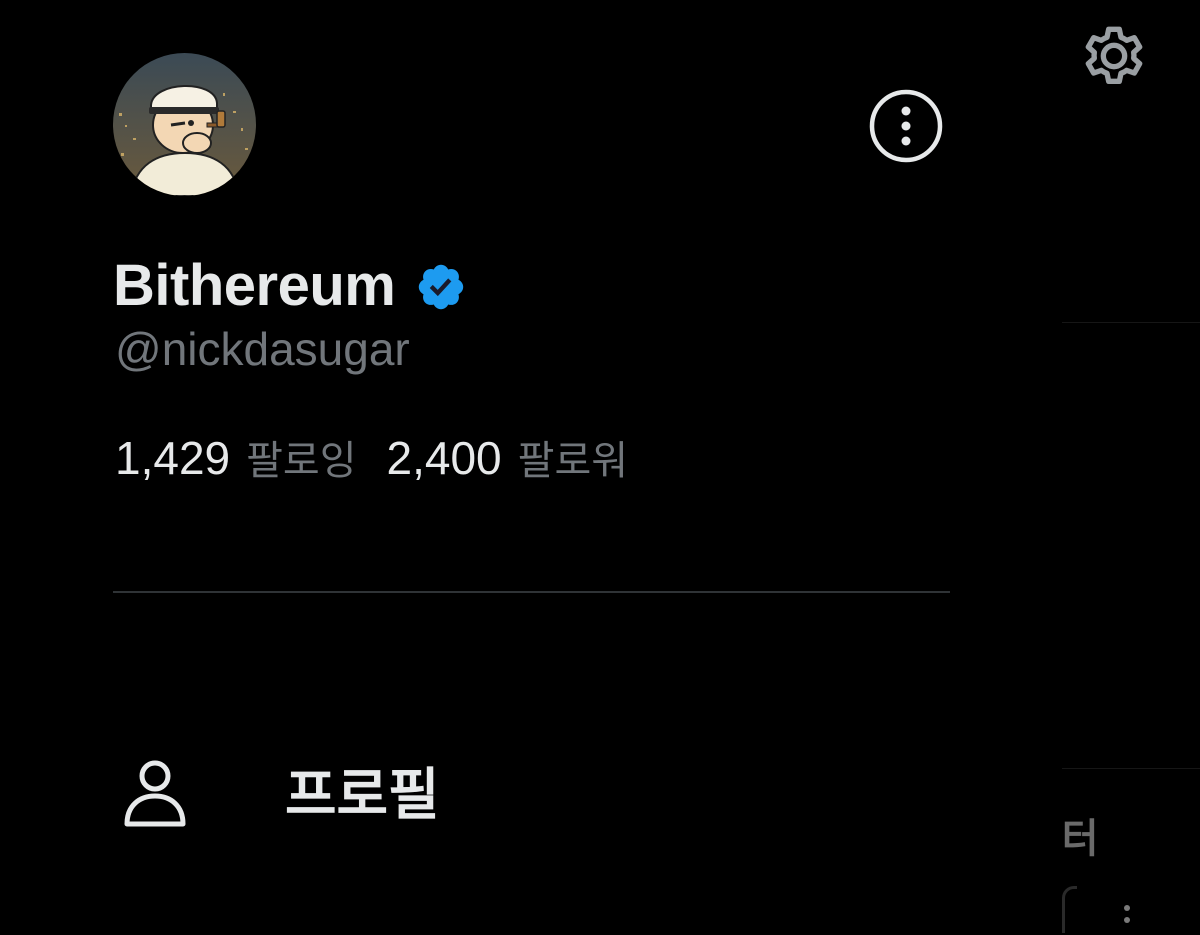 The height and width of the screenshot is (935, 1200). Describe the element at coordinates (508, 457) in the screenshot. I see `followers-stat: 2,400 팔로워` at that location.